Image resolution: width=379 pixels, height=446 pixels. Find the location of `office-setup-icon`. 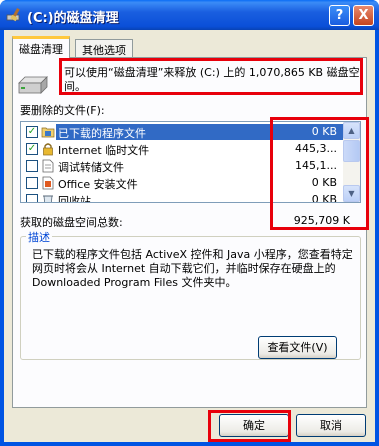

office-setup-icon is located at coordinates (48, 183).